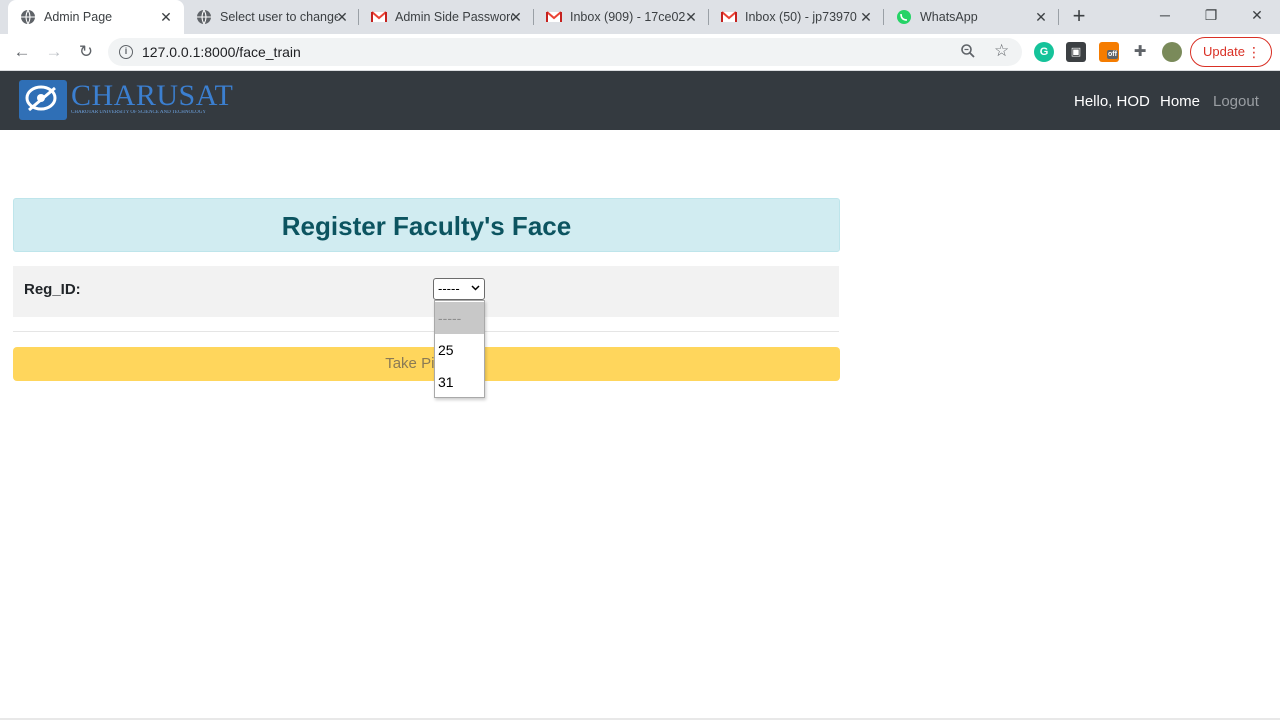 The image size is (1280, 720). What do you see at coordinates (1003, 50) in the screenshot?
I see `bookmark-star-icon: ☆` at bounding box center [1003, 50].